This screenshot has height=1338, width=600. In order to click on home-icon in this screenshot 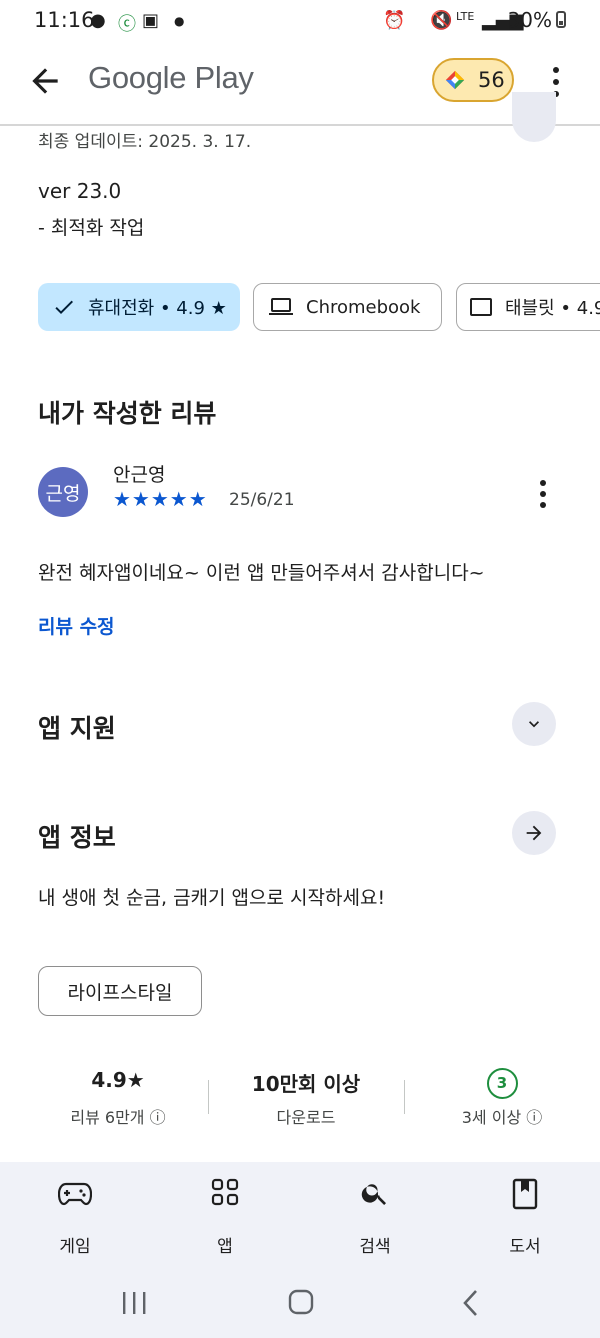, I will do `click(301, 1302)`.